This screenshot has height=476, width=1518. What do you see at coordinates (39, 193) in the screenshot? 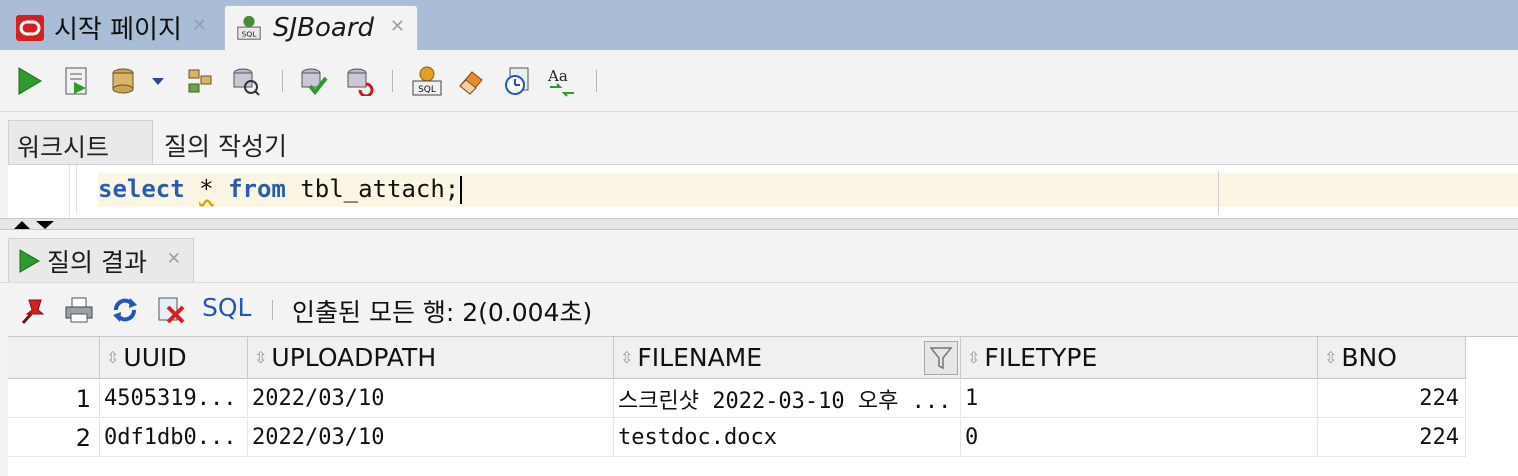
I see `line-gutter` at bounding box center [39, 193].